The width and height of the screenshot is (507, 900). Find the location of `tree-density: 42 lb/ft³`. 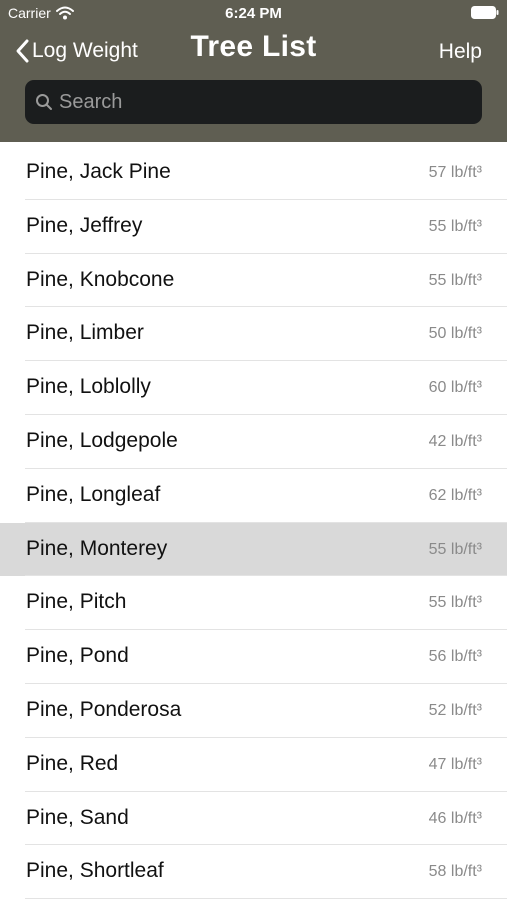

tree-density: 42 lb/ft³ is located at coordinates (455, 441).